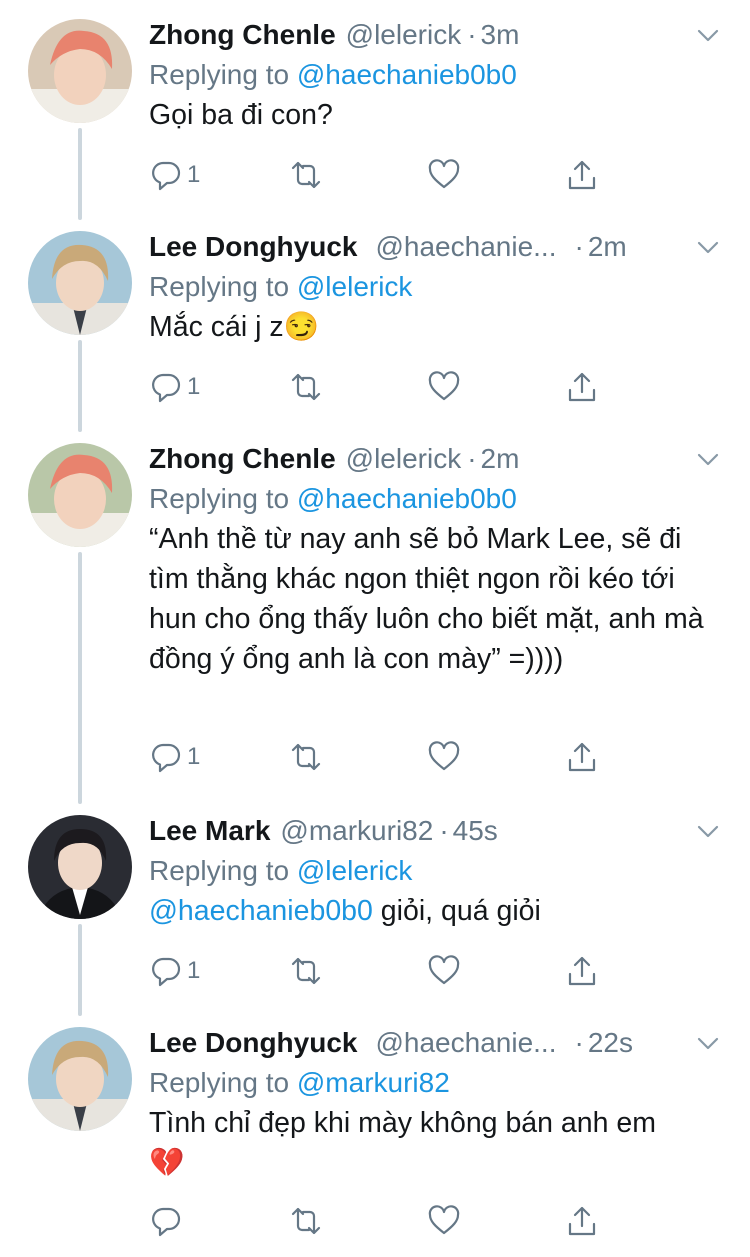  Describe the element at coordinates (456, 911) in the screenshot. I see `tweet-text-content: giỏi, quá giỏi` at that location.